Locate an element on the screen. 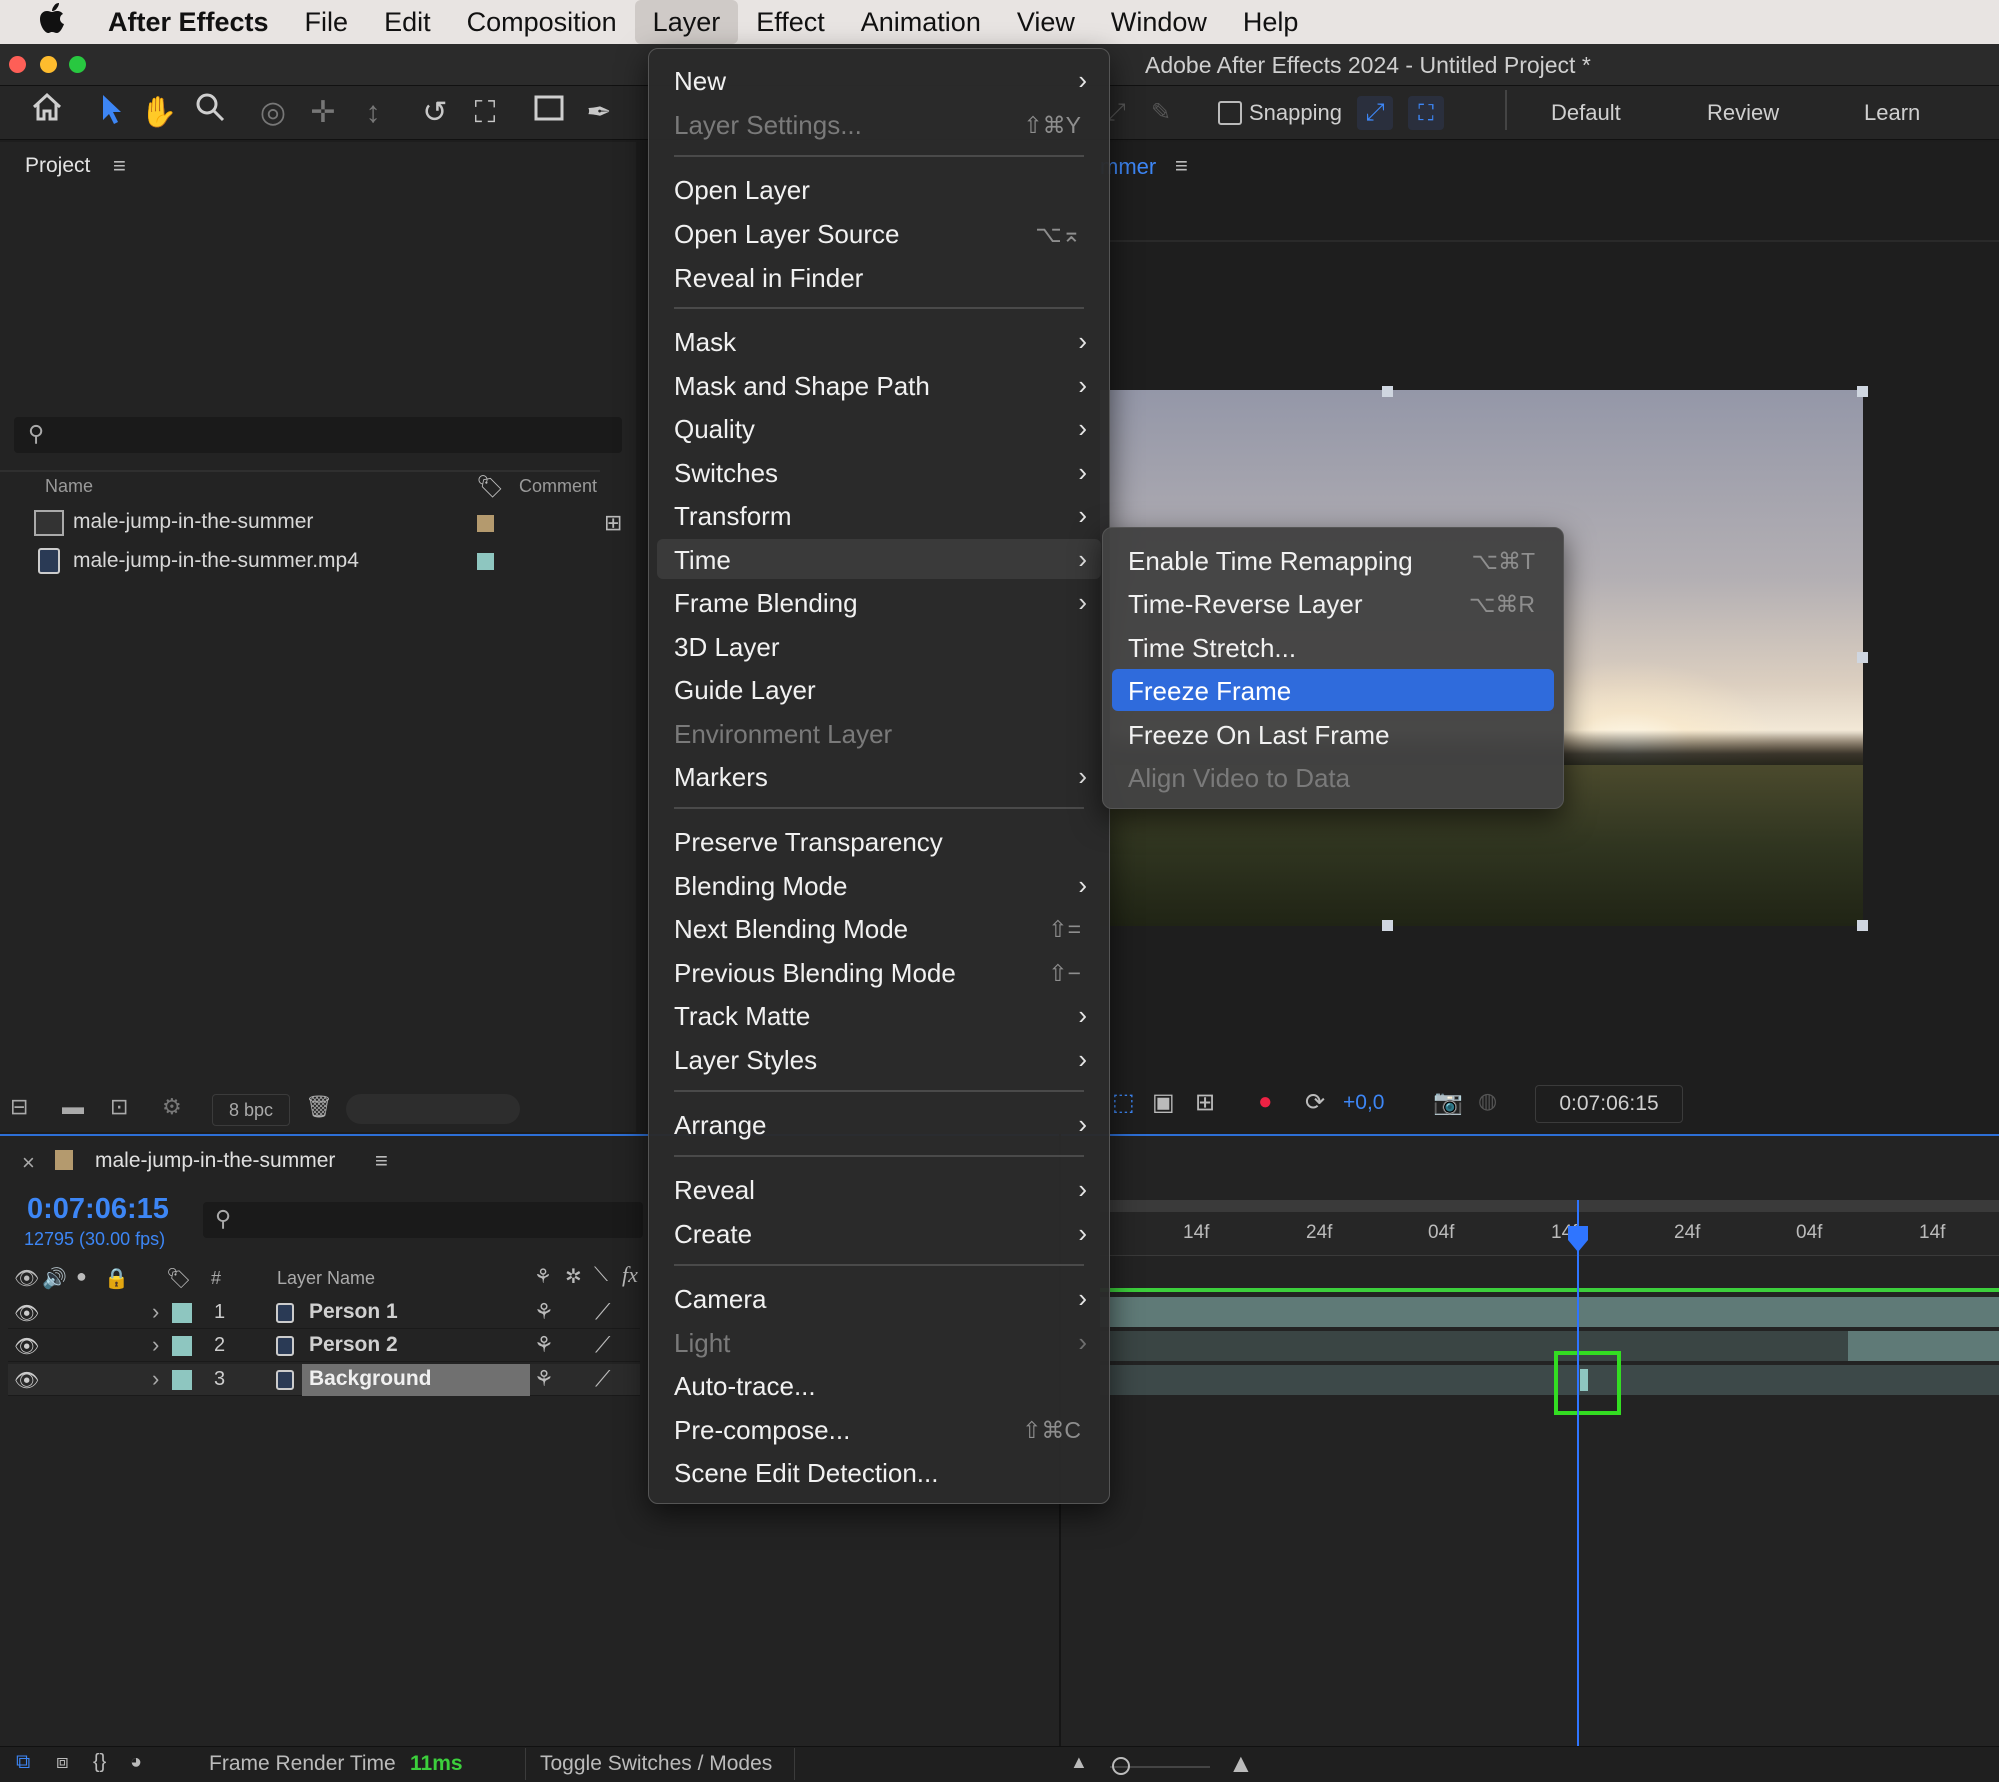  layer-3-duration-bar is located at coordinates (1549, 1380).